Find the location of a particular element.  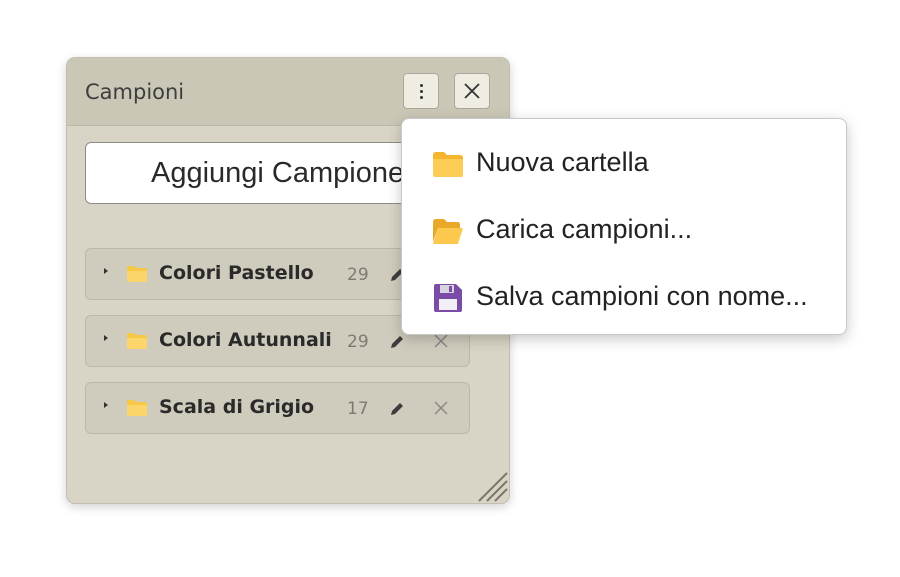

folder-name: Colori Pastello is located at coordinates (236, 273).